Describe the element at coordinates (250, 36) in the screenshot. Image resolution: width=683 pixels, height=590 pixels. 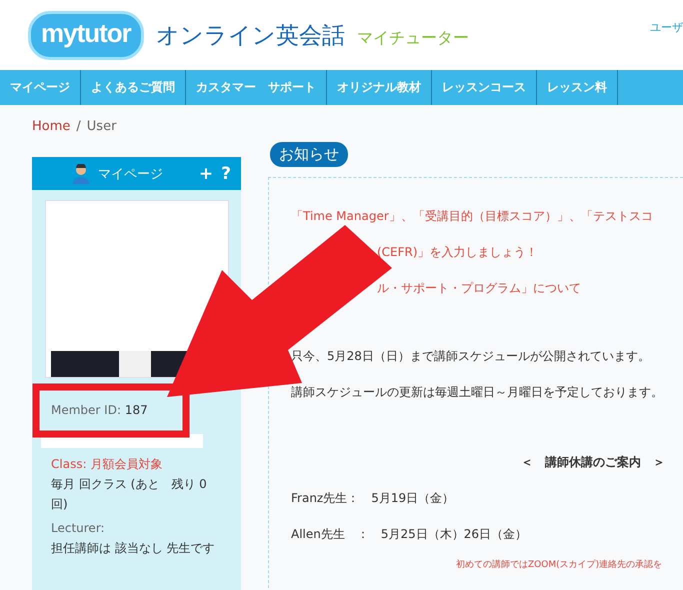
I see `site-title: オンライン英会話` at that location.